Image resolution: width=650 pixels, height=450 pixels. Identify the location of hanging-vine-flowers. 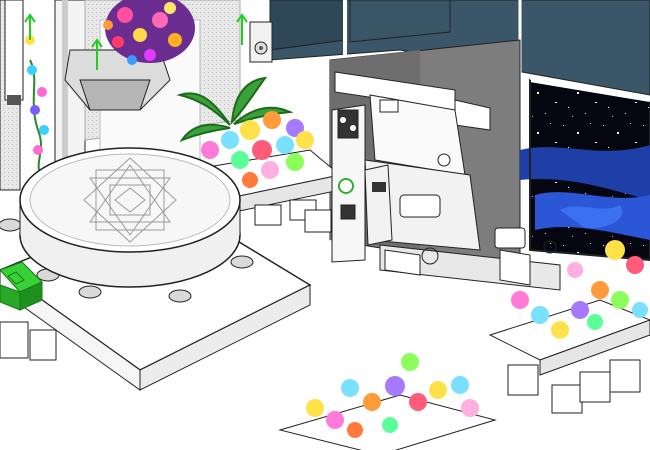
(37, 105).